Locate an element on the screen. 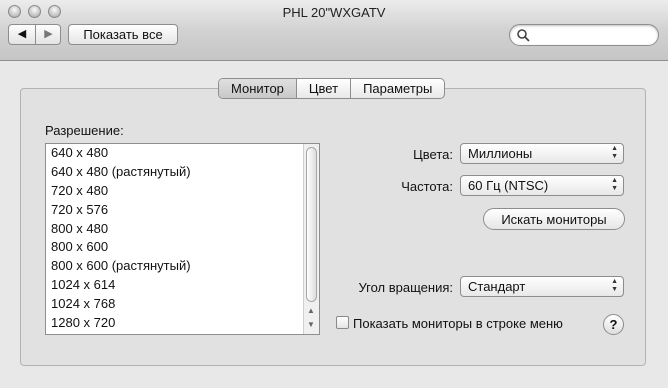 The image size is (668, 388). refresh-label: Частота: is located at coordinates (427, 186).